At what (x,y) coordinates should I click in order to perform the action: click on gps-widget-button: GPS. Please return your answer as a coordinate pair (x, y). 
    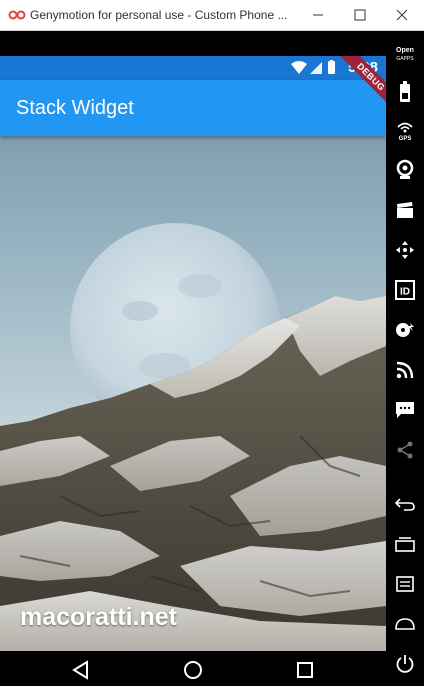
    Looking at the image, I should click on (405, 130).